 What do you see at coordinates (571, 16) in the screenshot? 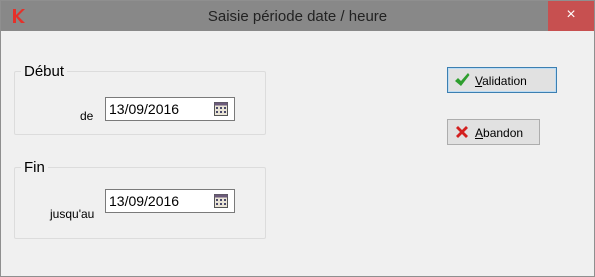
I see `close-button: ×` at bounding box center [571, 16].